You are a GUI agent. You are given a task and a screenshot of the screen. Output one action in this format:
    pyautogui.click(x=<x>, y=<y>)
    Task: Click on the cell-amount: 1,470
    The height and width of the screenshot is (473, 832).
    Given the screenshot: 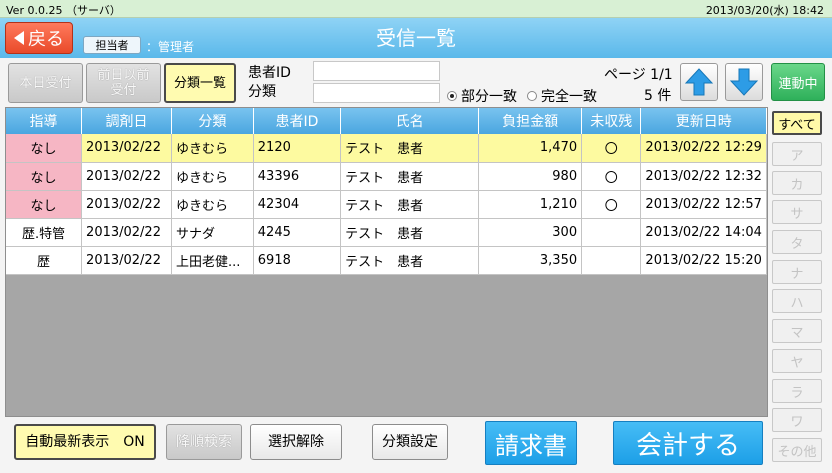 What is the action you would take?
    pyautogui.click(x=530, y=148)
    